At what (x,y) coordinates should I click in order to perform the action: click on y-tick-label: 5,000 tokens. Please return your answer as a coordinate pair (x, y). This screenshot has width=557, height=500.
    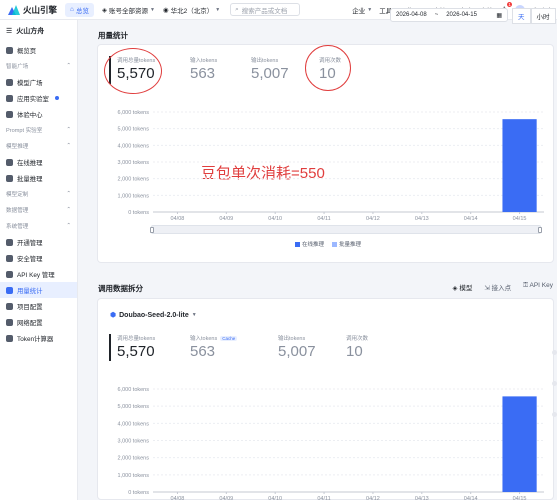
    Looking at the image, I should click on (134, 407).